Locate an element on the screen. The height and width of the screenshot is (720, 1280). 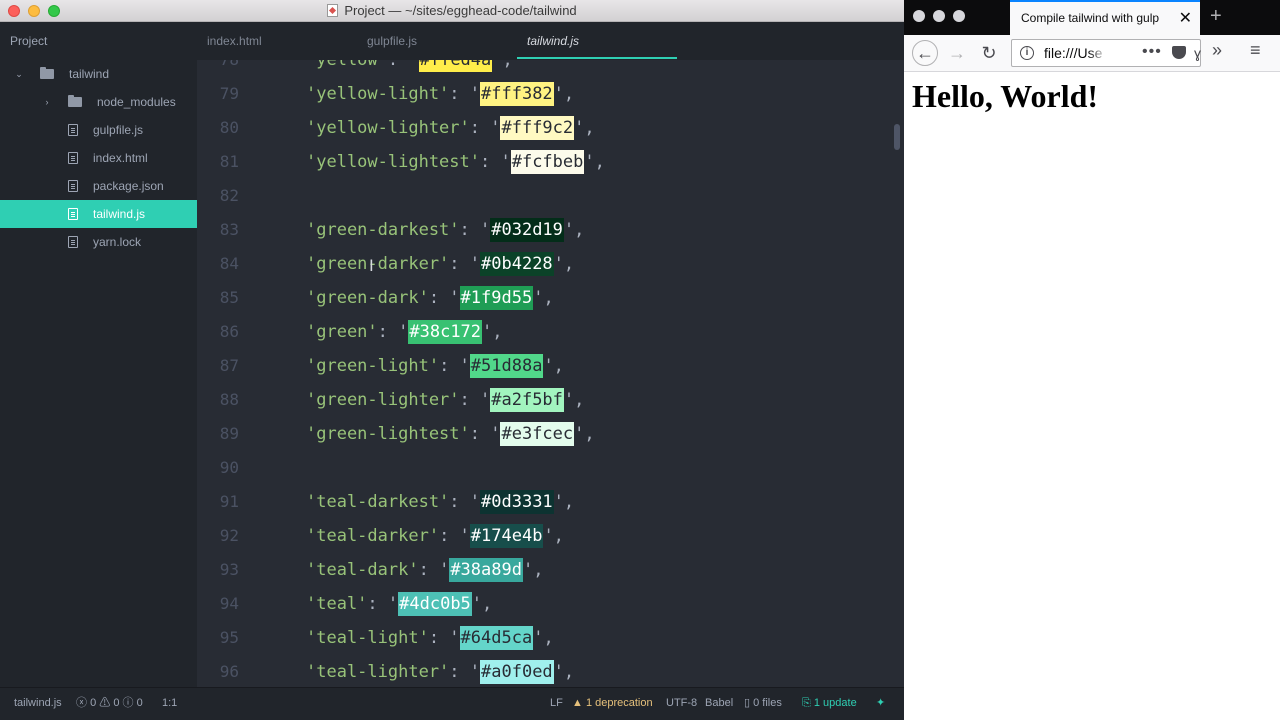
line-number: 89 is located at coordinates (229, 433).